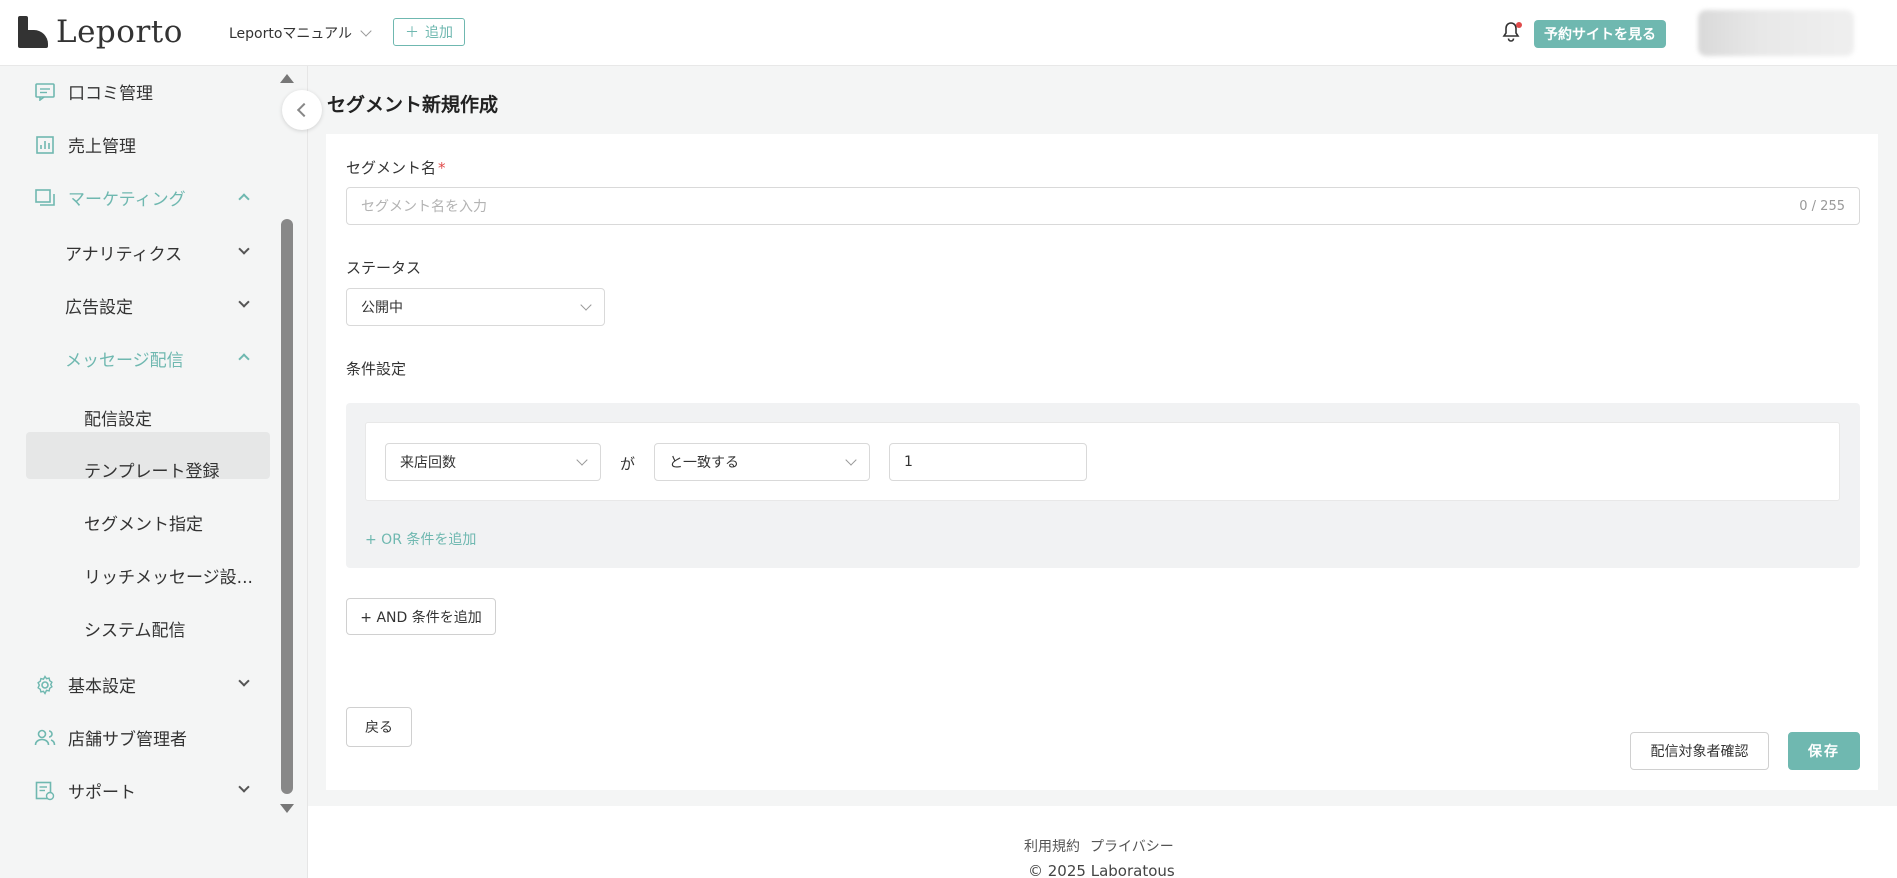 This screenshot has height=878, width=1897. What do you see at coordinates (287, 808) in the screenshot?
I see `scroll-down-arrow-icon` at bounding box center [287, 808].